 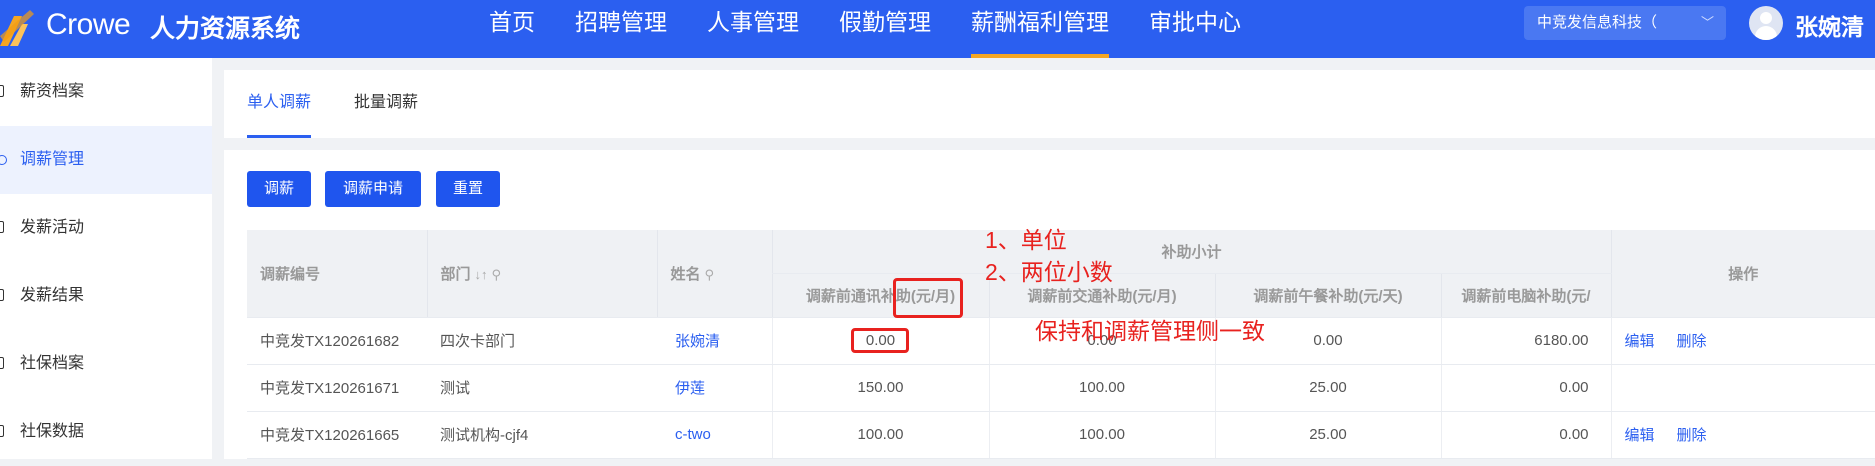 I want to click on sidebar-item-label: 发薪结果, so click(x=52, y=295).